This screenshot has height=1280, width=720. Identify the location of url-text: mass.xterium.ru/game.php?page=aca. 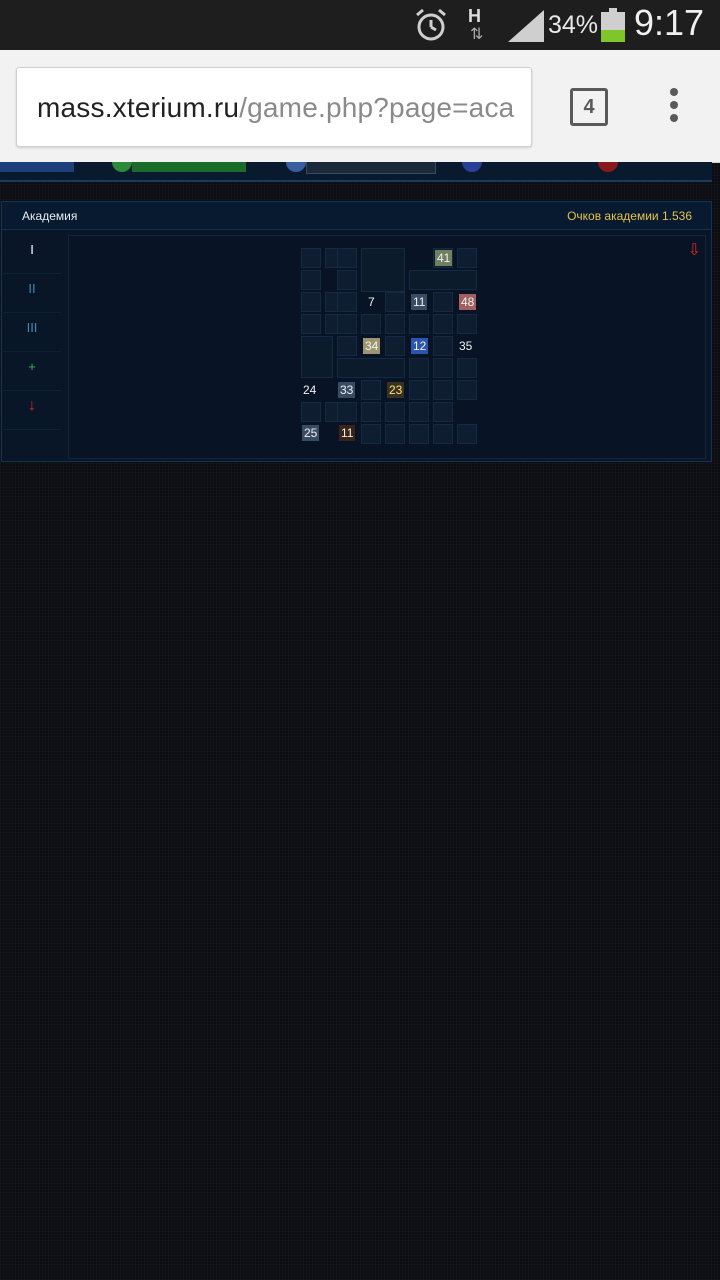
(275, 108).